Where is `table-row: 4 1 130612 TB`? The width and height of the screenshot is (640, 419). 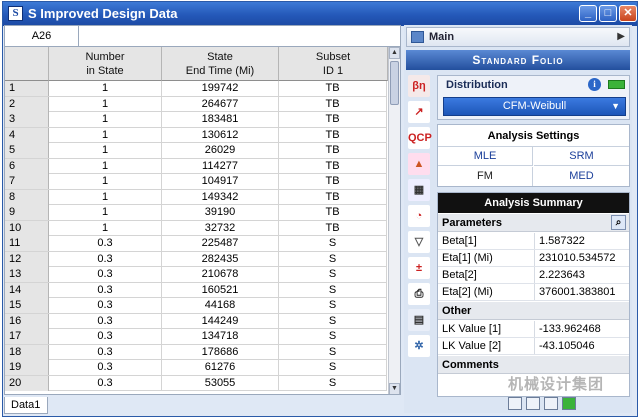
table-row: 4 1 130612 TB is located at coordinates (196, 135).